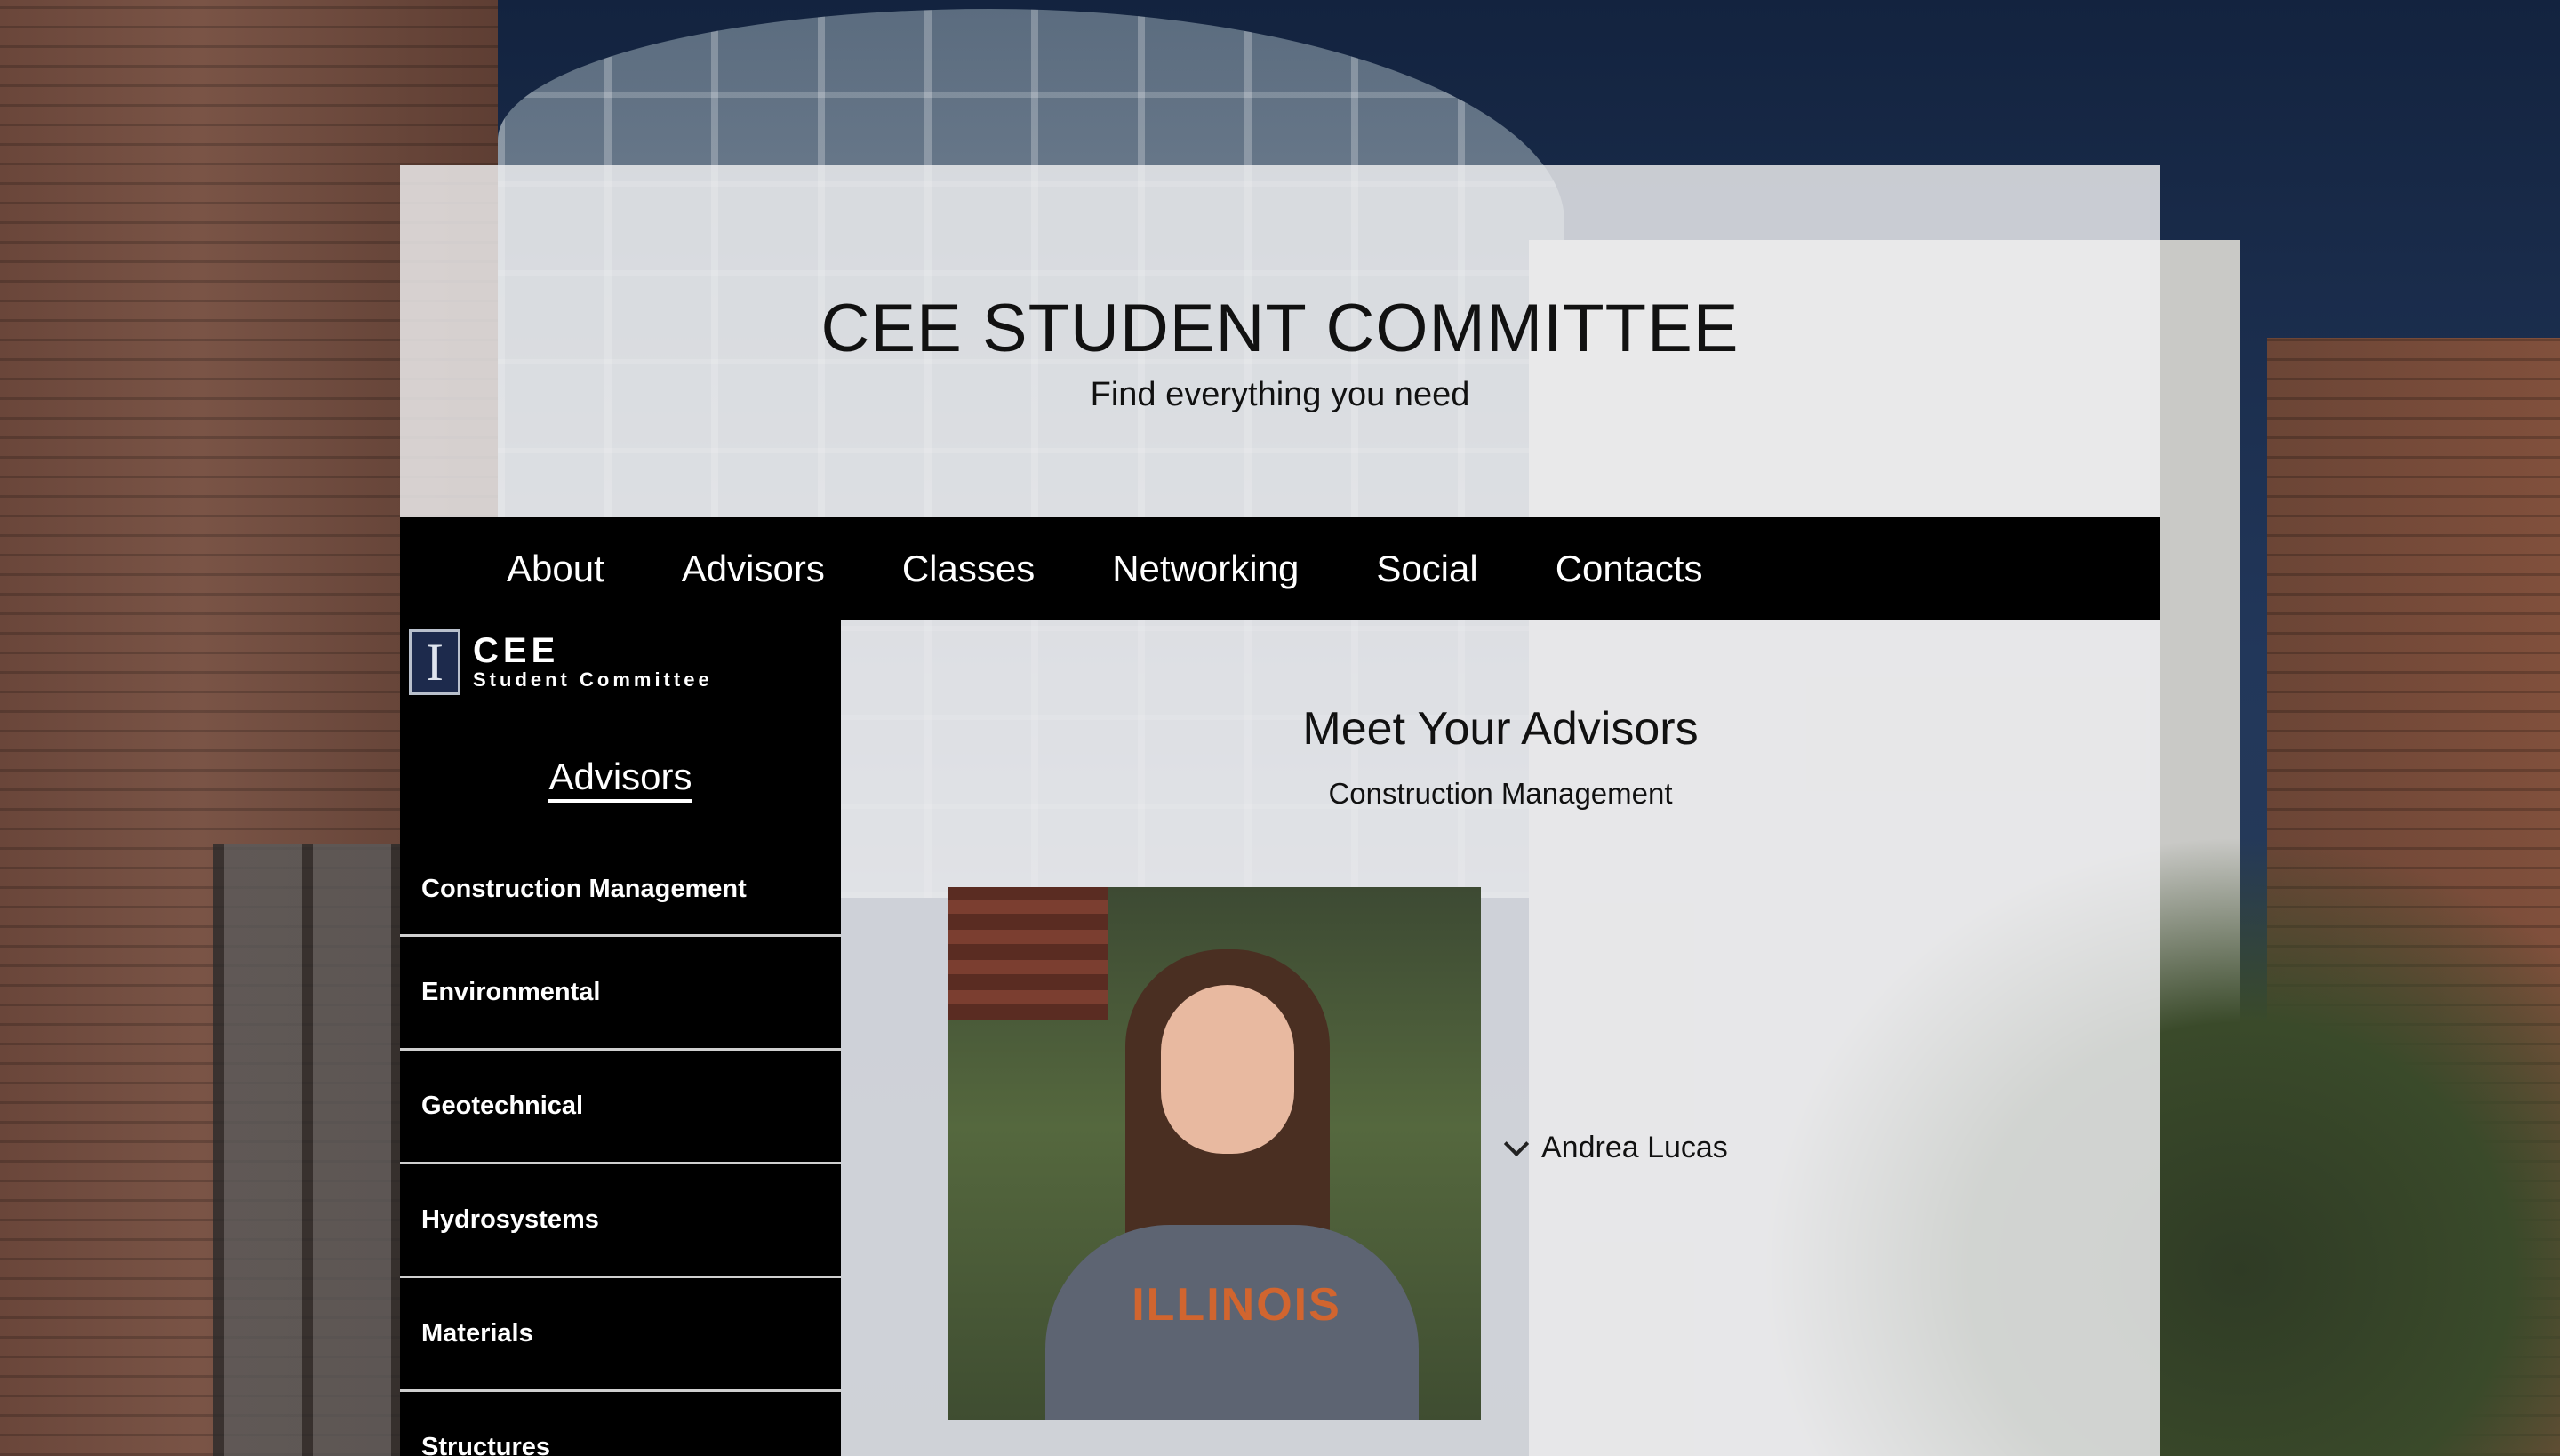 Image resolution: width=2560 pixels, height=1456 pixels. I want to click on nav-social: Social, so click(1426, 569).